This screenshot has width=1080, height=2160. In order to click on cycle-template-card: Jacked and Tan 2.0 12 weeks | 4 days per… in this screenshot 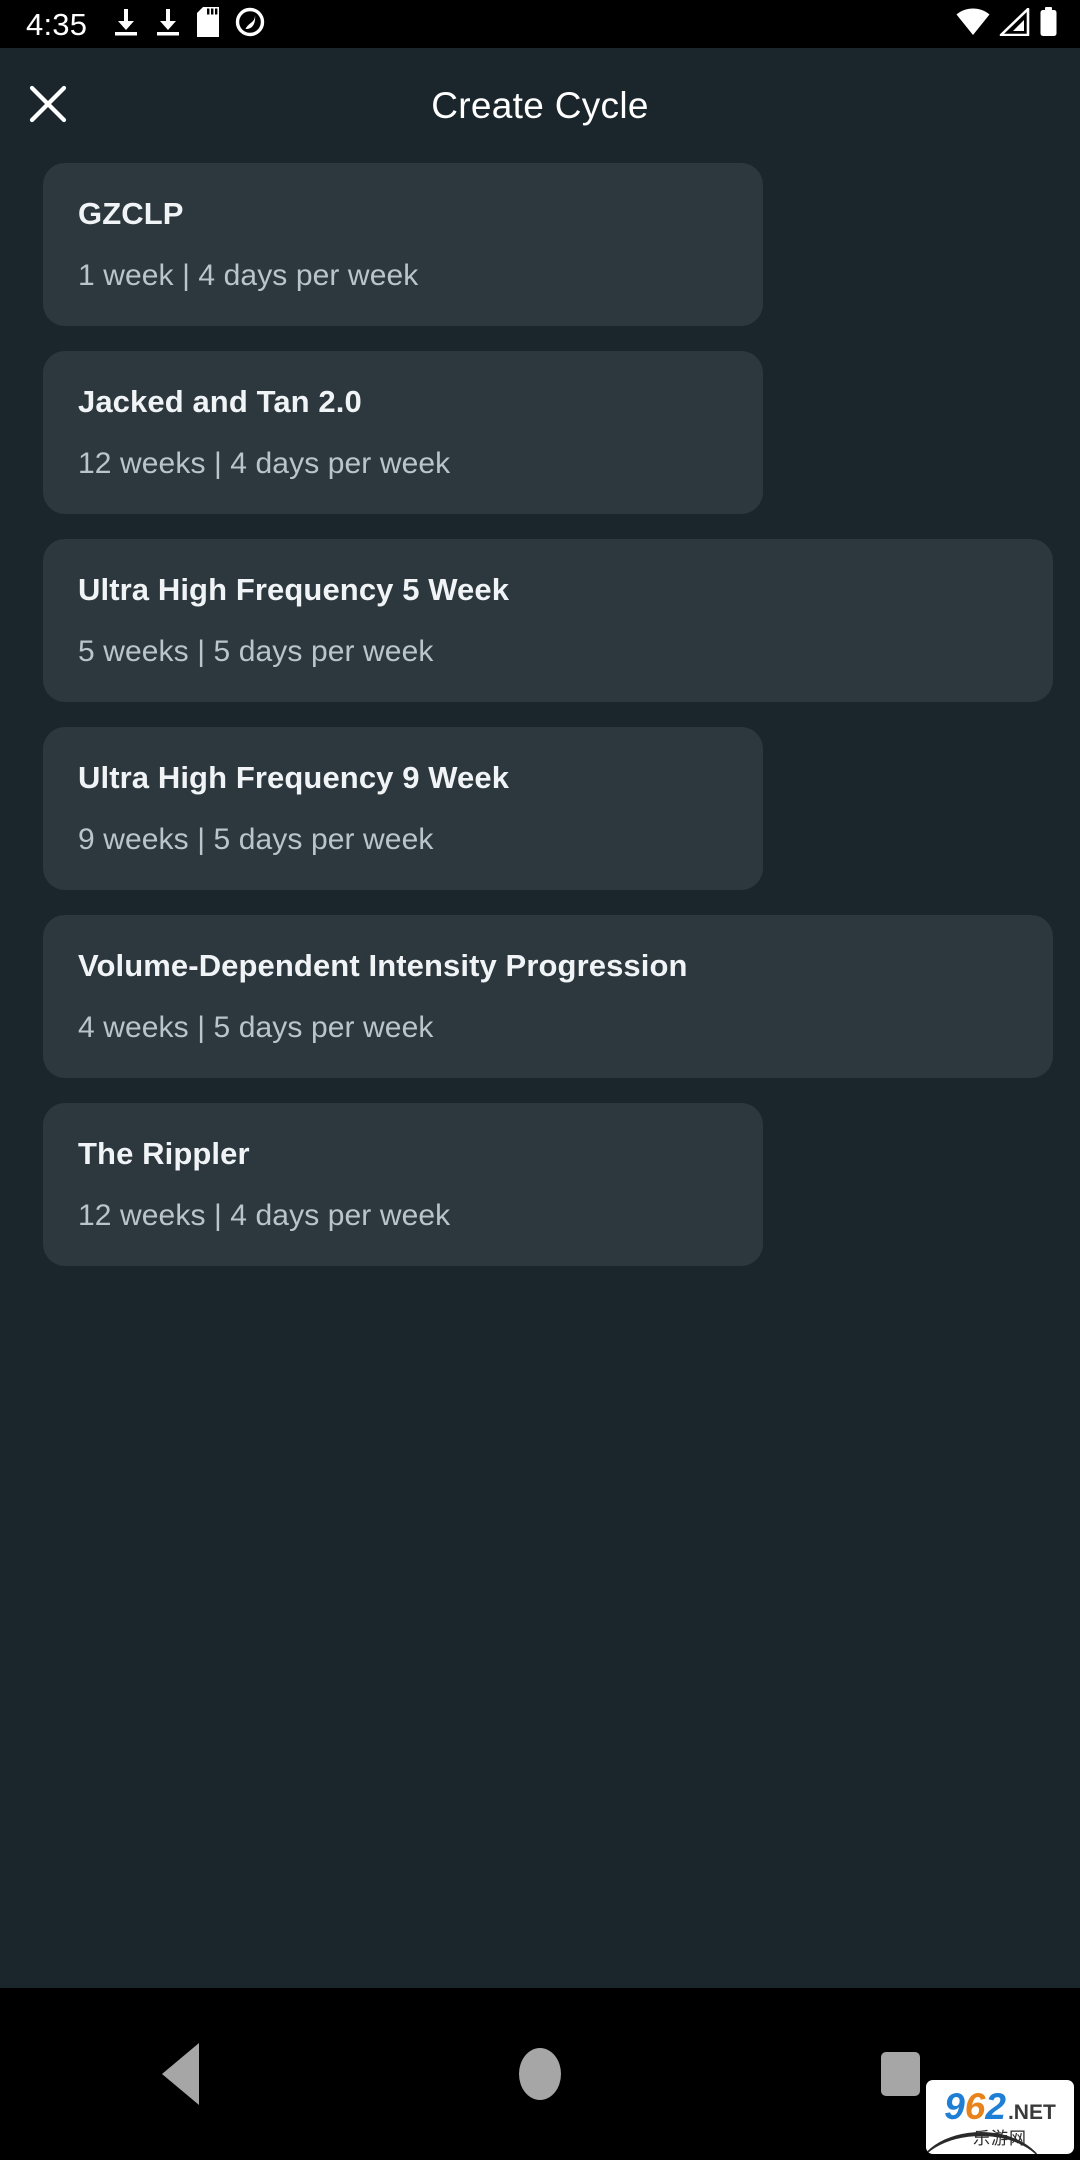, I will do `click(403, 432)`.